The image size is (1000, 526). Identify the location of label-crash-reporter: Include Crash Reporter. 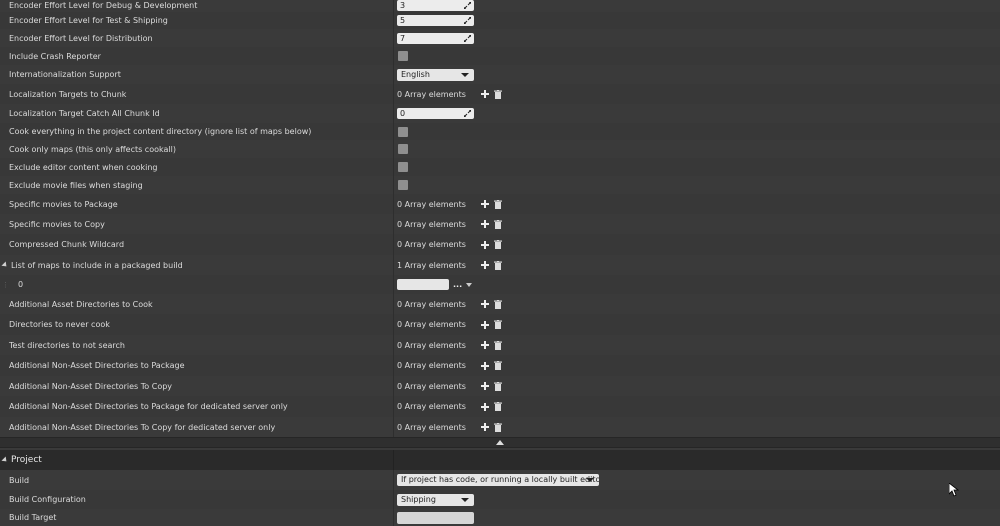
(197, 56).